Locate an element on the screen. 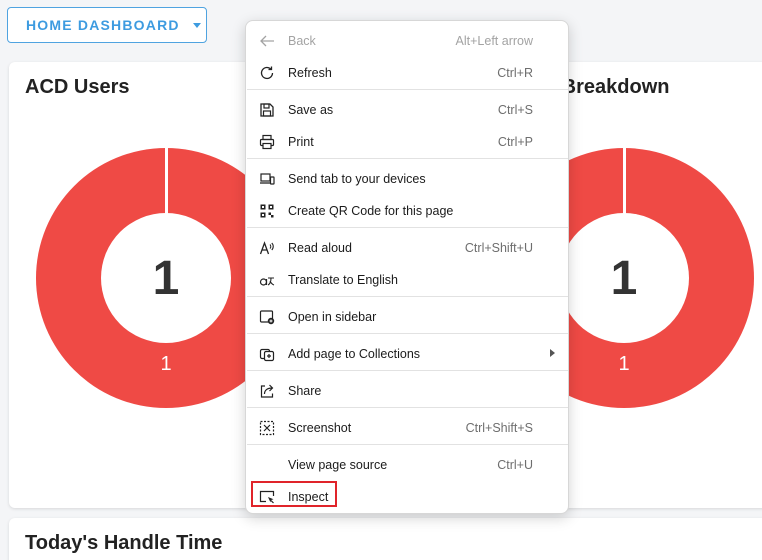  menu-item-open-in-sidebar: Open in sidebar is located at coordinates (407, 317).